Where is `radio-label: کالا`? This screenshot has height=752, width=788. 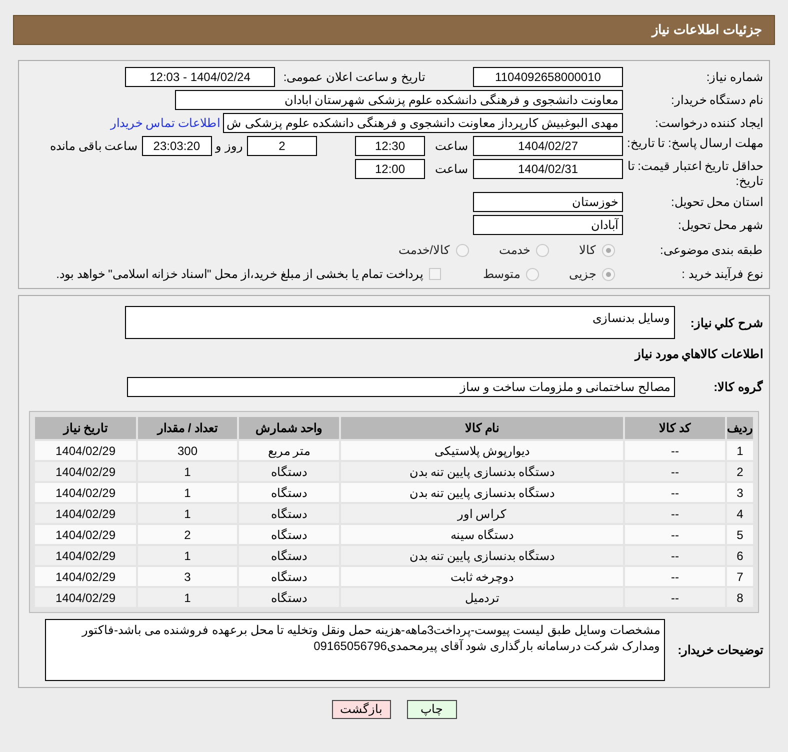
radio-label: کالا is located at coordinates (587, 250).